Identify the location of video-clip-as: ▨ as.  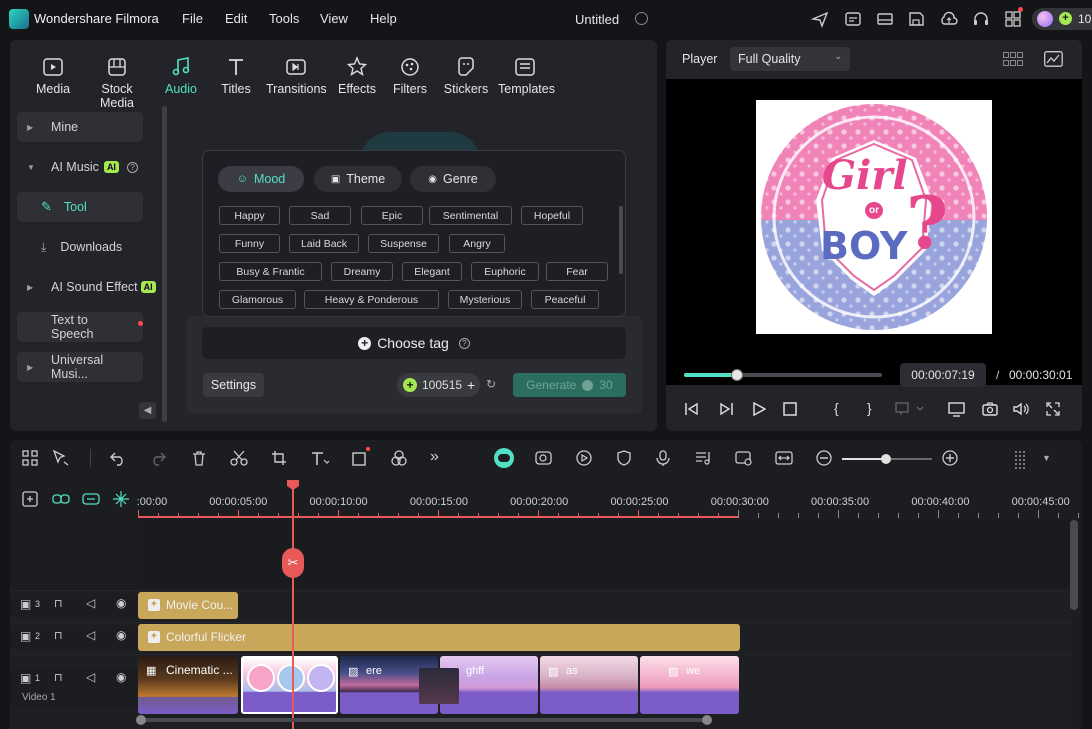
(589, 685).